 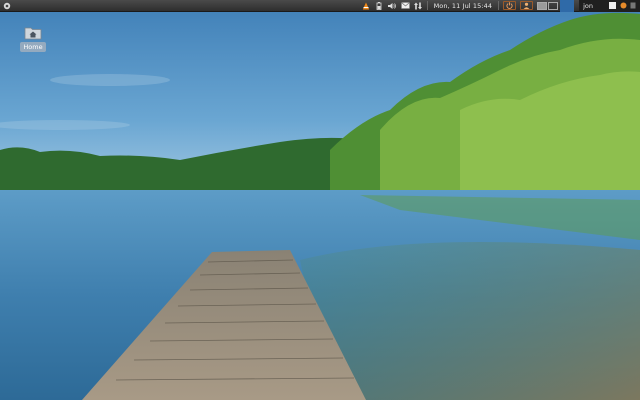 I want to click on window-icon, so click(x=612, y=5).